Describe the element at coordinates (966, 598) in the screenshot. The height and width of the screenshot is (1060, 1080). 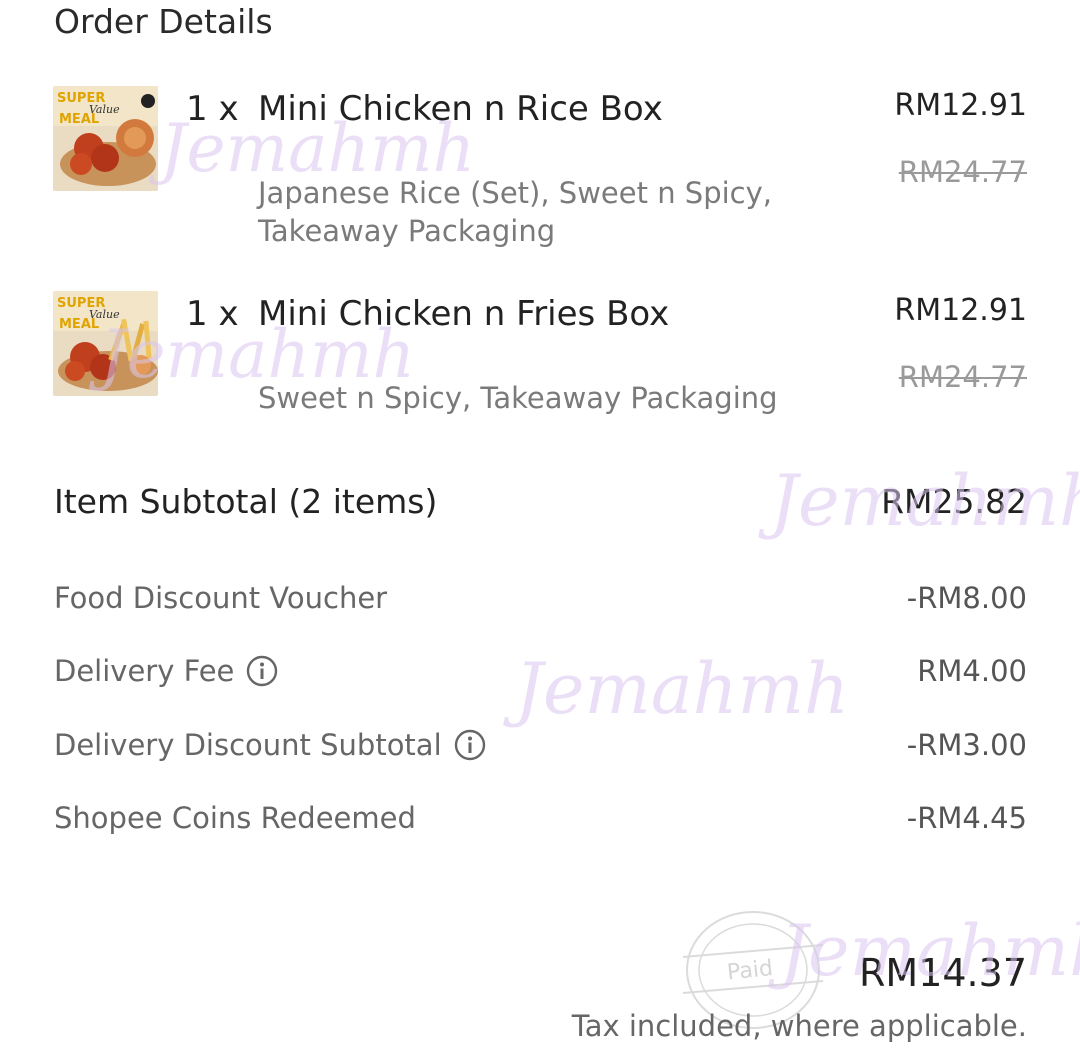
I see `fee-value: -RM8.00` at that location.